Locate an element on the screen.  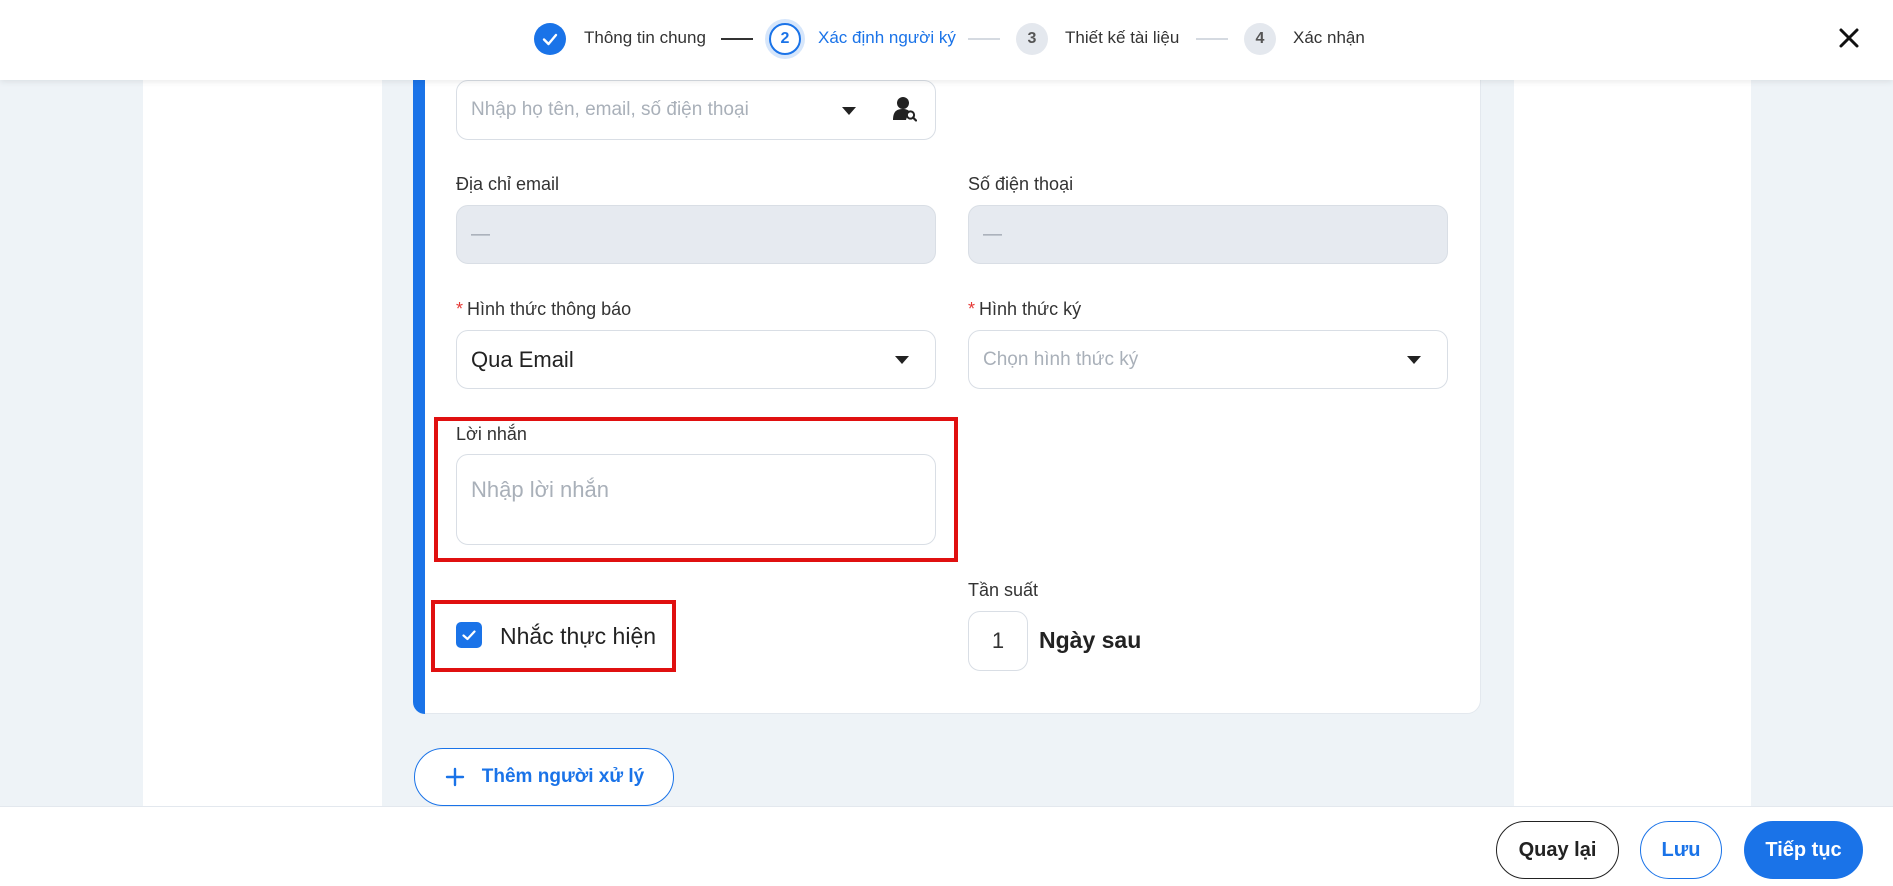
step-4-number: 4 is located at coordinates (1260, 39).